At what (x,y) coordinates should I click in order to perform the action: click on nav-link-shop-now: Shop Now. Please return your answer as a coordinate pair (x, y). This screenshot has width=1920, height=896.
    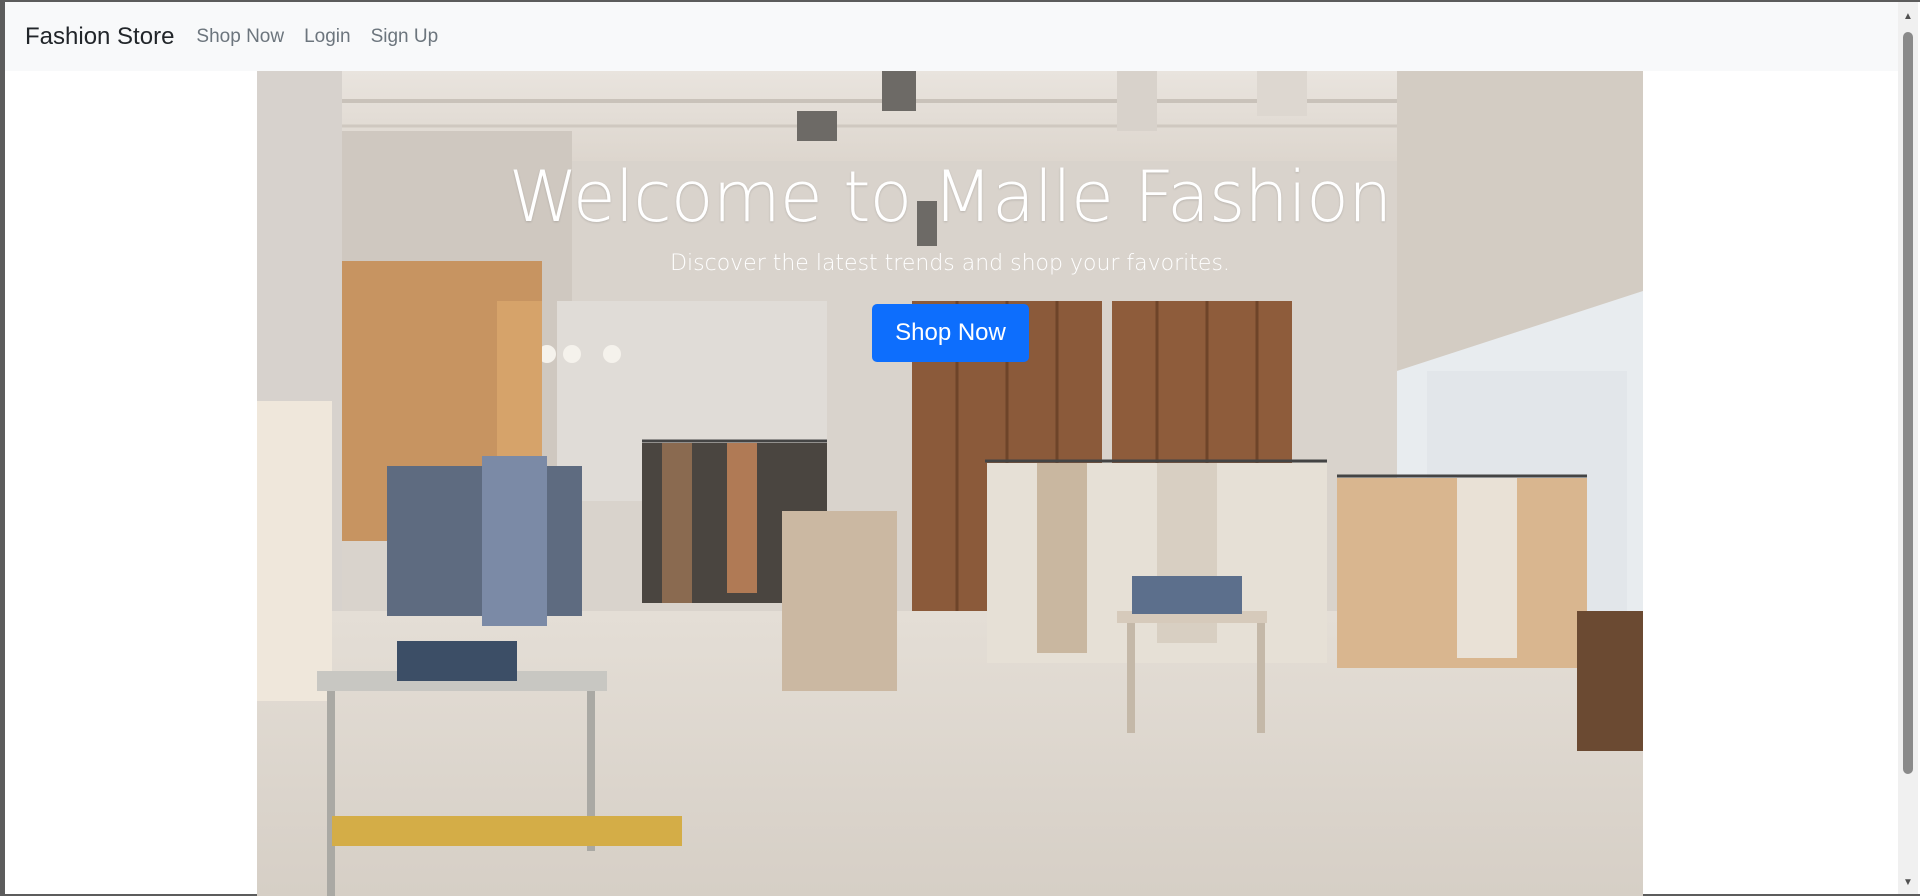
    Looking at the image, I should click on (240, 37).